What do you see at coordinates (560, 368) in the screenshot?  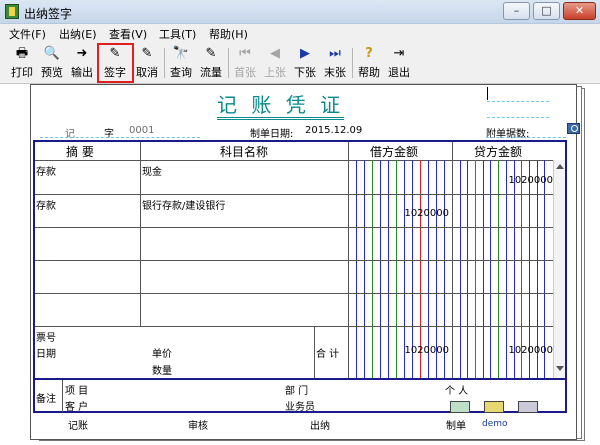 I see `scroll-down-icon` at bounding box center [560, 368].